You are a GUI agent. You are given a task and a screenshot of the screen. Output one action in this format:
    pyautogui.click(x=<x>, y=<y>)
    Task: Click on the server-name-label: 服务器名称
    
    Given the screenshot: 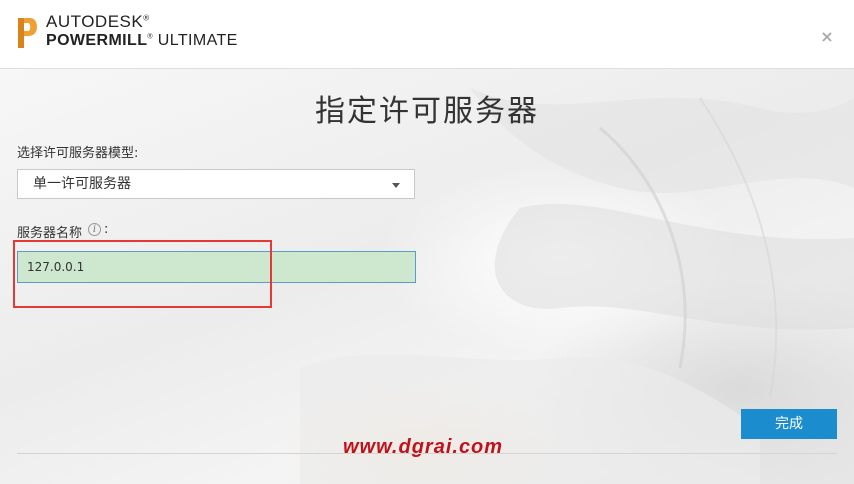 What is the action you would take?
    pyautogui.click(x=50, y=233)
    